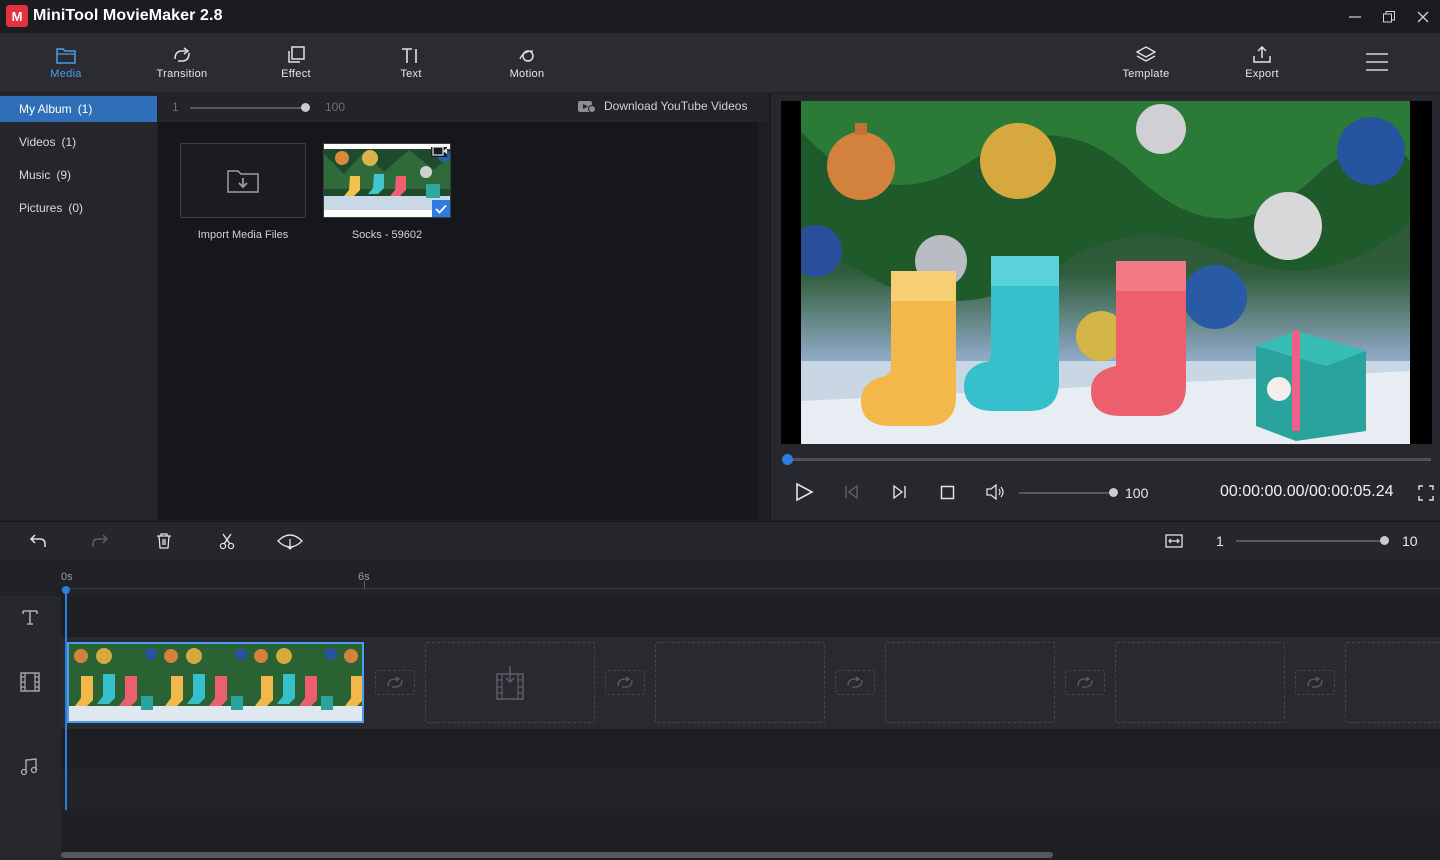 The height and width of the screenshot is (860, 1440). I want to click on timeline-ruler: 0s 6s, so click(720, 578).